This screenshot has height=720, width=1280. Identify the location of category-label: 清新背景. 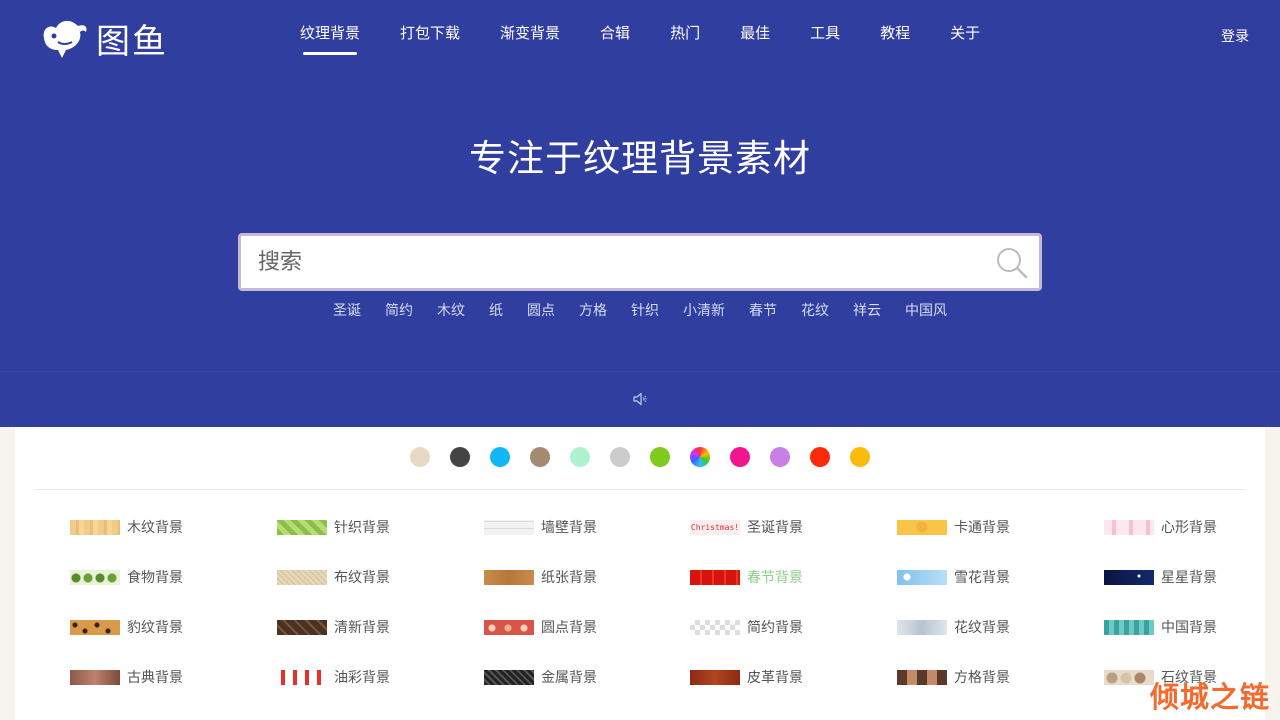
(362, 628).